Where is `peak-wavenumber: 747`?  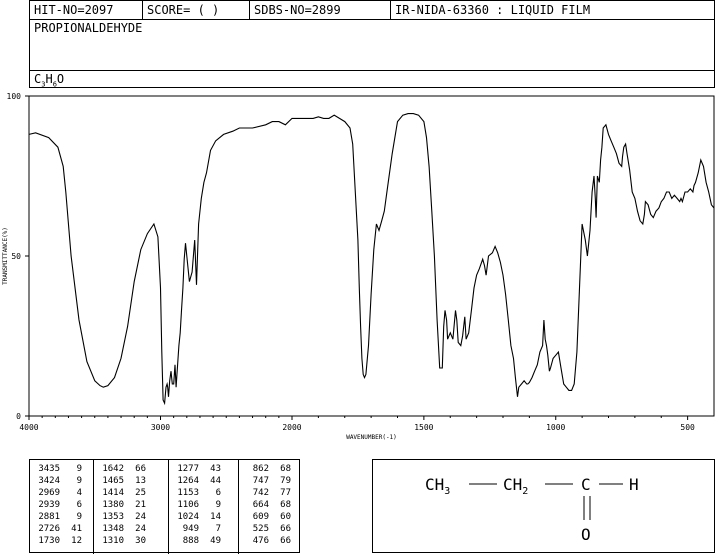
peak-wavenumber: 747 is located at coordinates (260, 481).